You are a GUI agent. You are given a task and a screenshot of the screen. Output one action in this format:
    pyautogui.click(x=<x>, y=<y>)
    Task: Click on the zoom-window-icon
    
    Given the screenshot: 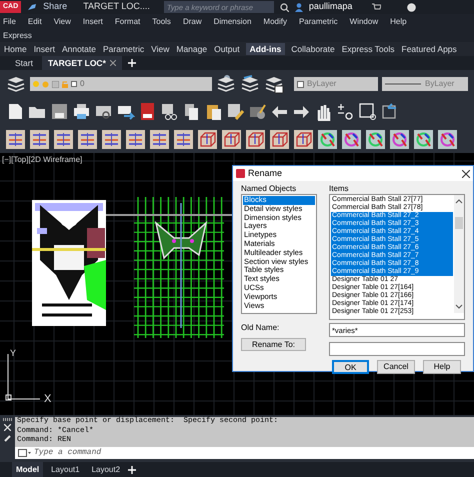 What is the action you would take?
    pyautogui.click(x=367, y=111)
    